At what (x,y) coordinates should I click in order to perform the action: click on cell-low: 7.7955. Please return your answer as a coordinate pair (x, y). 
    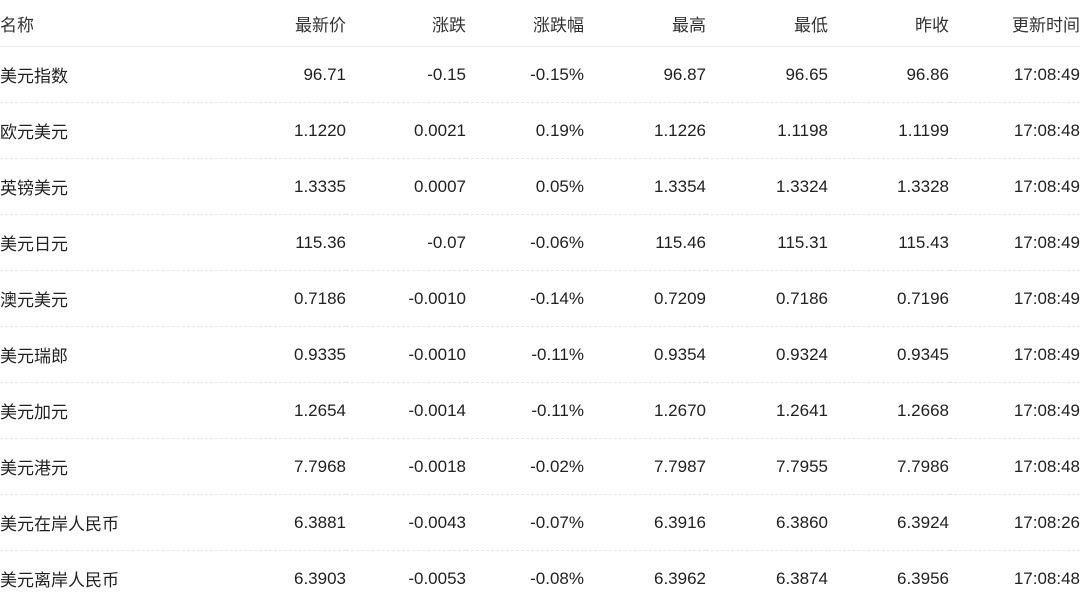
    Looking at the image, I should click on (767, 466).